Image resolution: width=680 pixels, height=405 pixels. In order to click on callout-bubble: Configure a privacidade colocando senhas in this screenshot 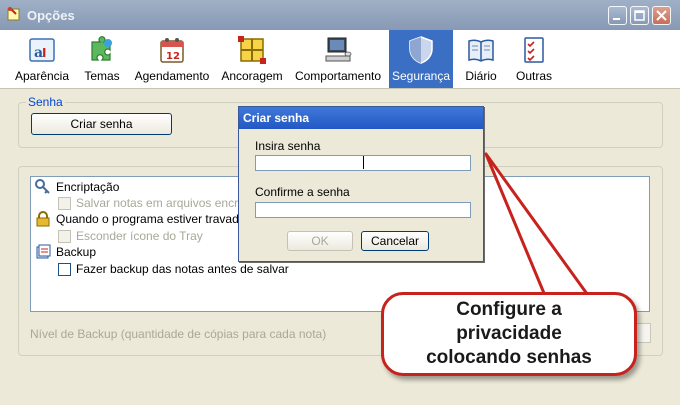, I will do `click(509, 334)`.